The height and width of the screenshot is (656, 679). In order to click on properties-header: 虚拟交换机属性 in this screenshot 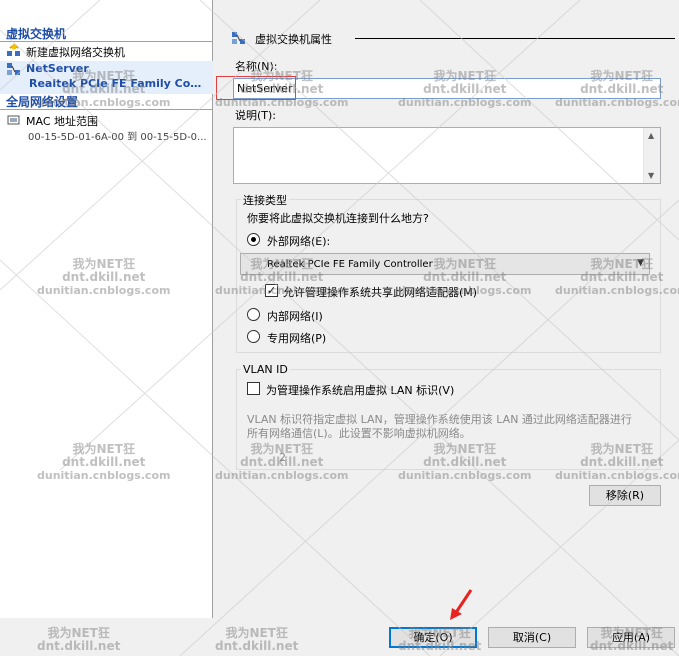, I will do `click(453, 38)`.